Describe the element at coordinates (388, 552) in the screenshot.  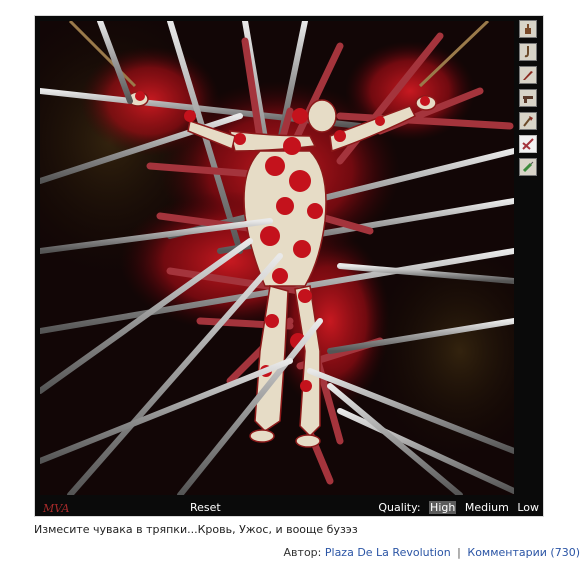
I see `author-link: Plaza De La Revolution` at that location.